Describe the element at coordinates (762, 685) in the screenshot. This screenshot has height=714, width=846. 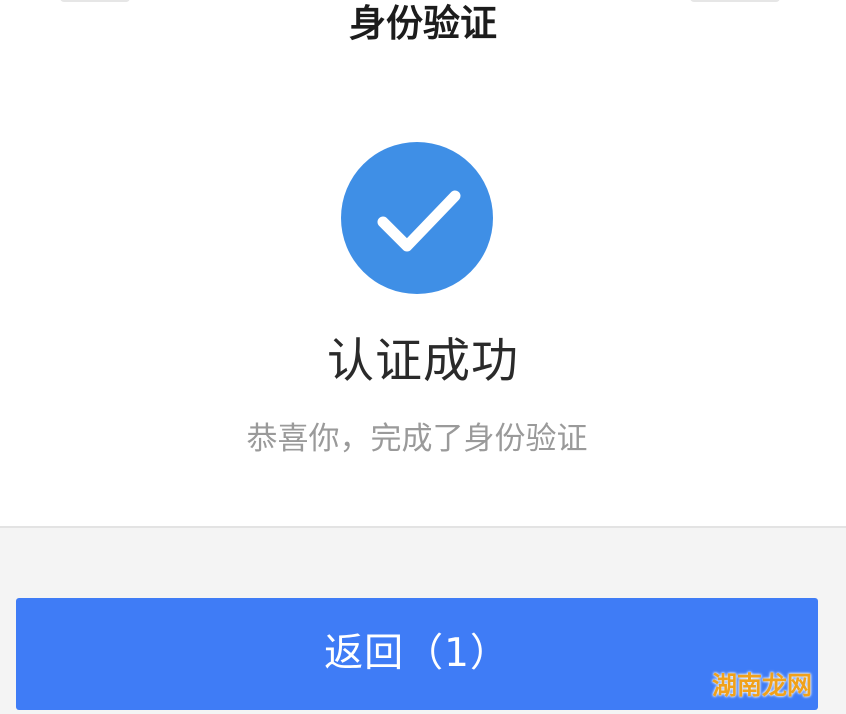
I see `watermark-text: 湖南龙网` at that location.